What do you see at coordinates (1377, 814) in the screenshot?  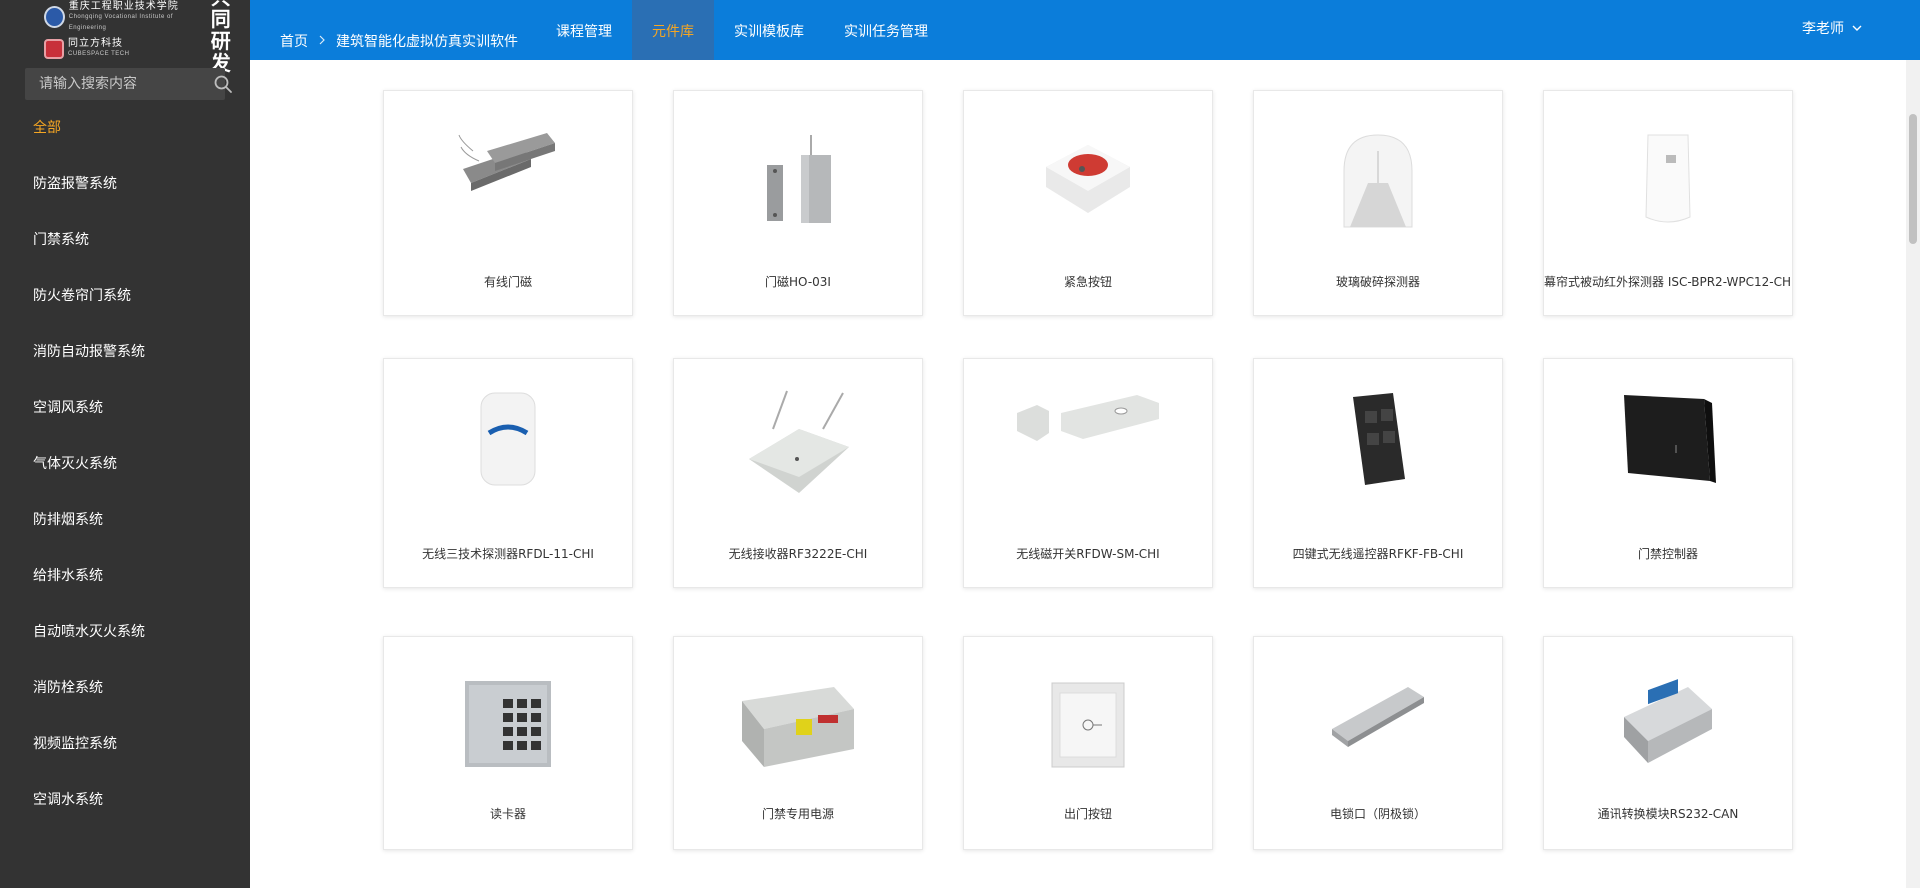 I see `component-name: 电锁口（阴极锁）` at bounding box center [1377, 814].